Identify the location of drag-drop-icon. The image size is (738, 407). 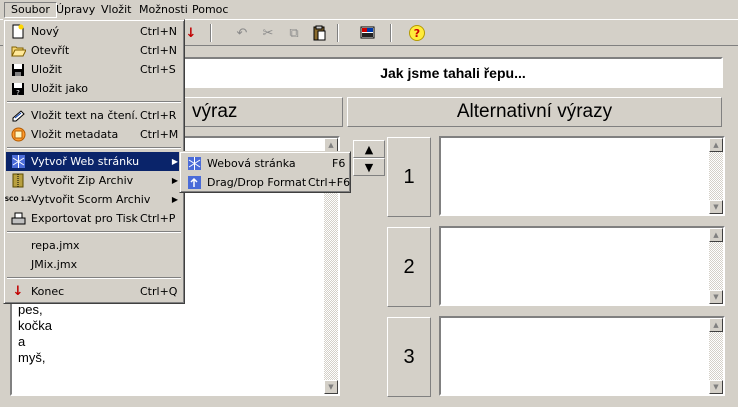
(194, 182).